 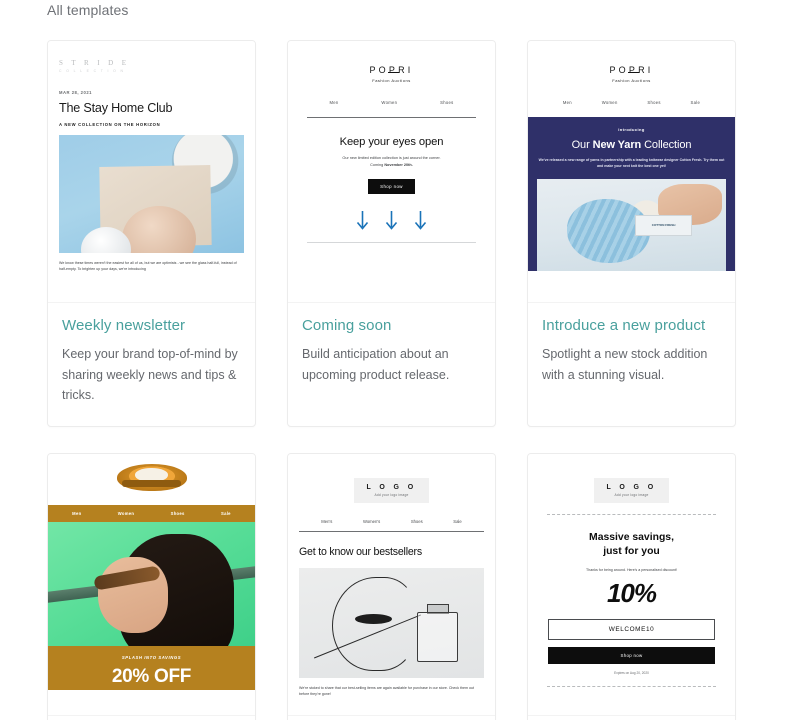 What do you see at coordinates (631, 325) in the screenshot?
I see `template-title: Introduce a new product` at bounding box center [631, 325].